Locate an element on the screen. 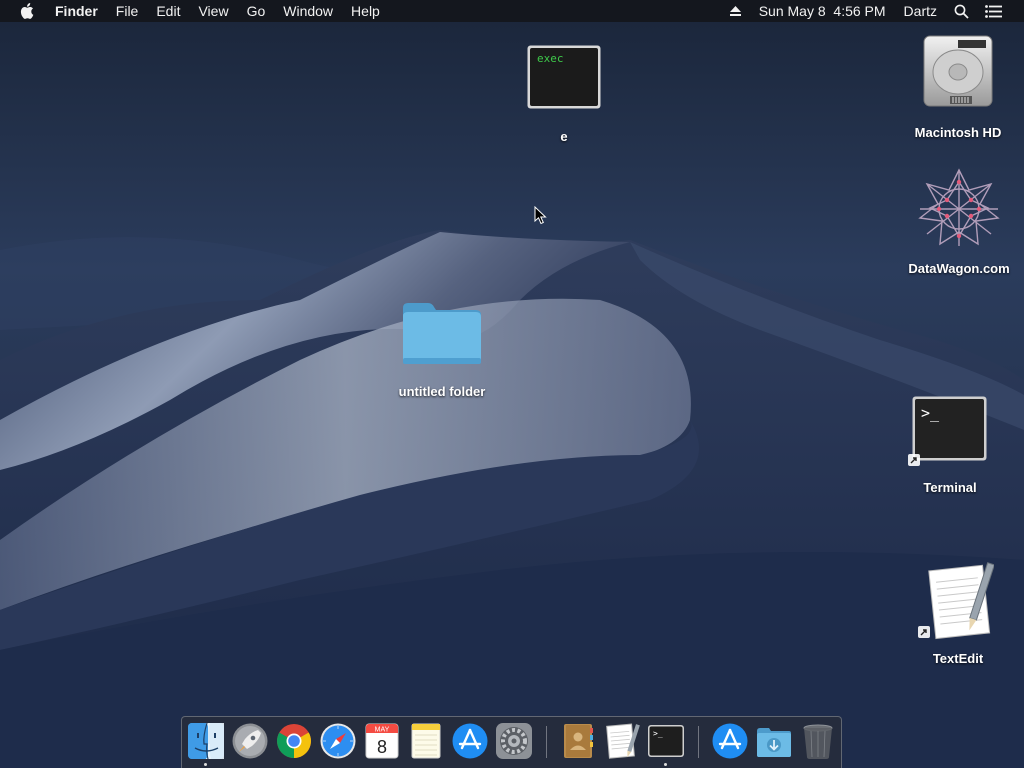 The image size is (1024, 768). menu-window: Window is located at coordinates (308, 11).